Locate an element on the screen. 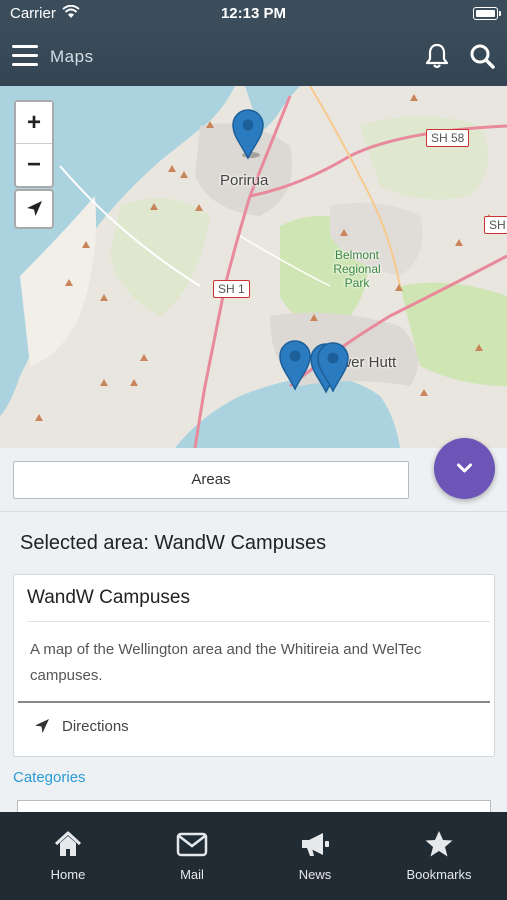  star-icon is located at coordinates (439, 844).